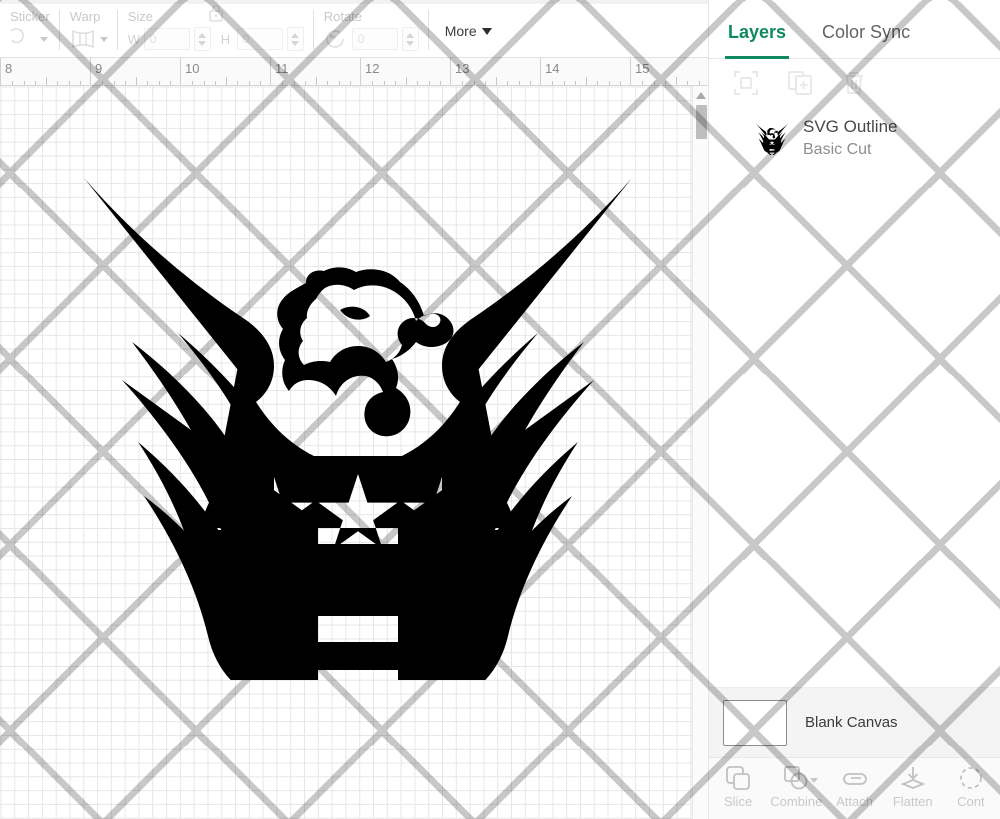  I want to click on width-input: 0, so click(166, 39).